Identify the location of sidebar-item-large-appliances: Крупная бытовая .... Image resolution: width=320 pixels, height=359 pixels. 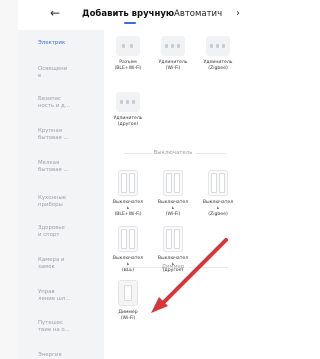
(67, 135).